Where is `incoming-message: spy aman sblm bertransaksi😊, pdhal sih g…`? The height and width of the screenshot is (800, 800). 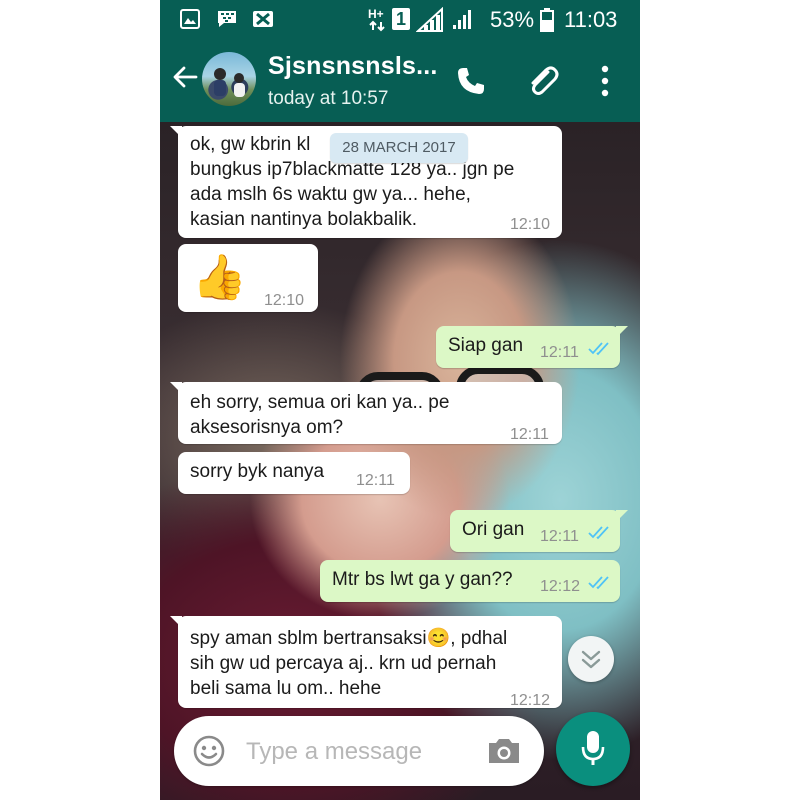
incoming-message: spy aman sblm bertransaksi😊, pdhal sih g… is located at coordinates (366, 662).